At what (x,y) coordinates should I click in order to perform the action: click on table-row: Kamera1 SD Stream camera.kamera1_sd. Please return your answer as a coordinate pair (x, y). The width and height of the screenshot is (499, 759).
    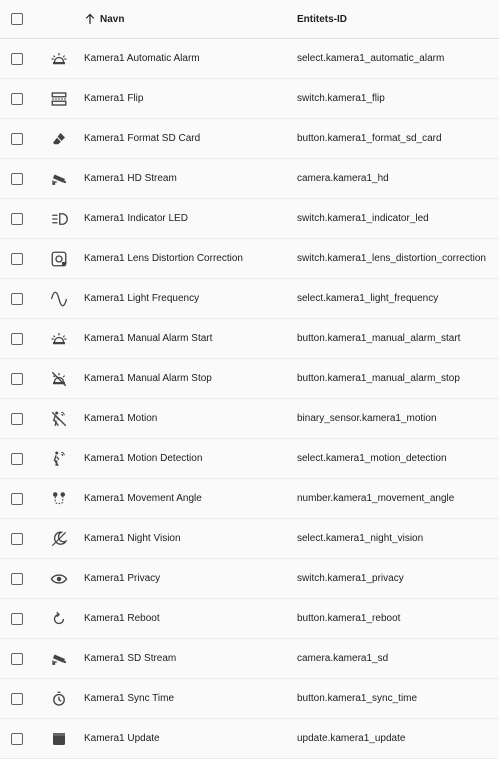
    Looking at the image, I should click on (249, 659).